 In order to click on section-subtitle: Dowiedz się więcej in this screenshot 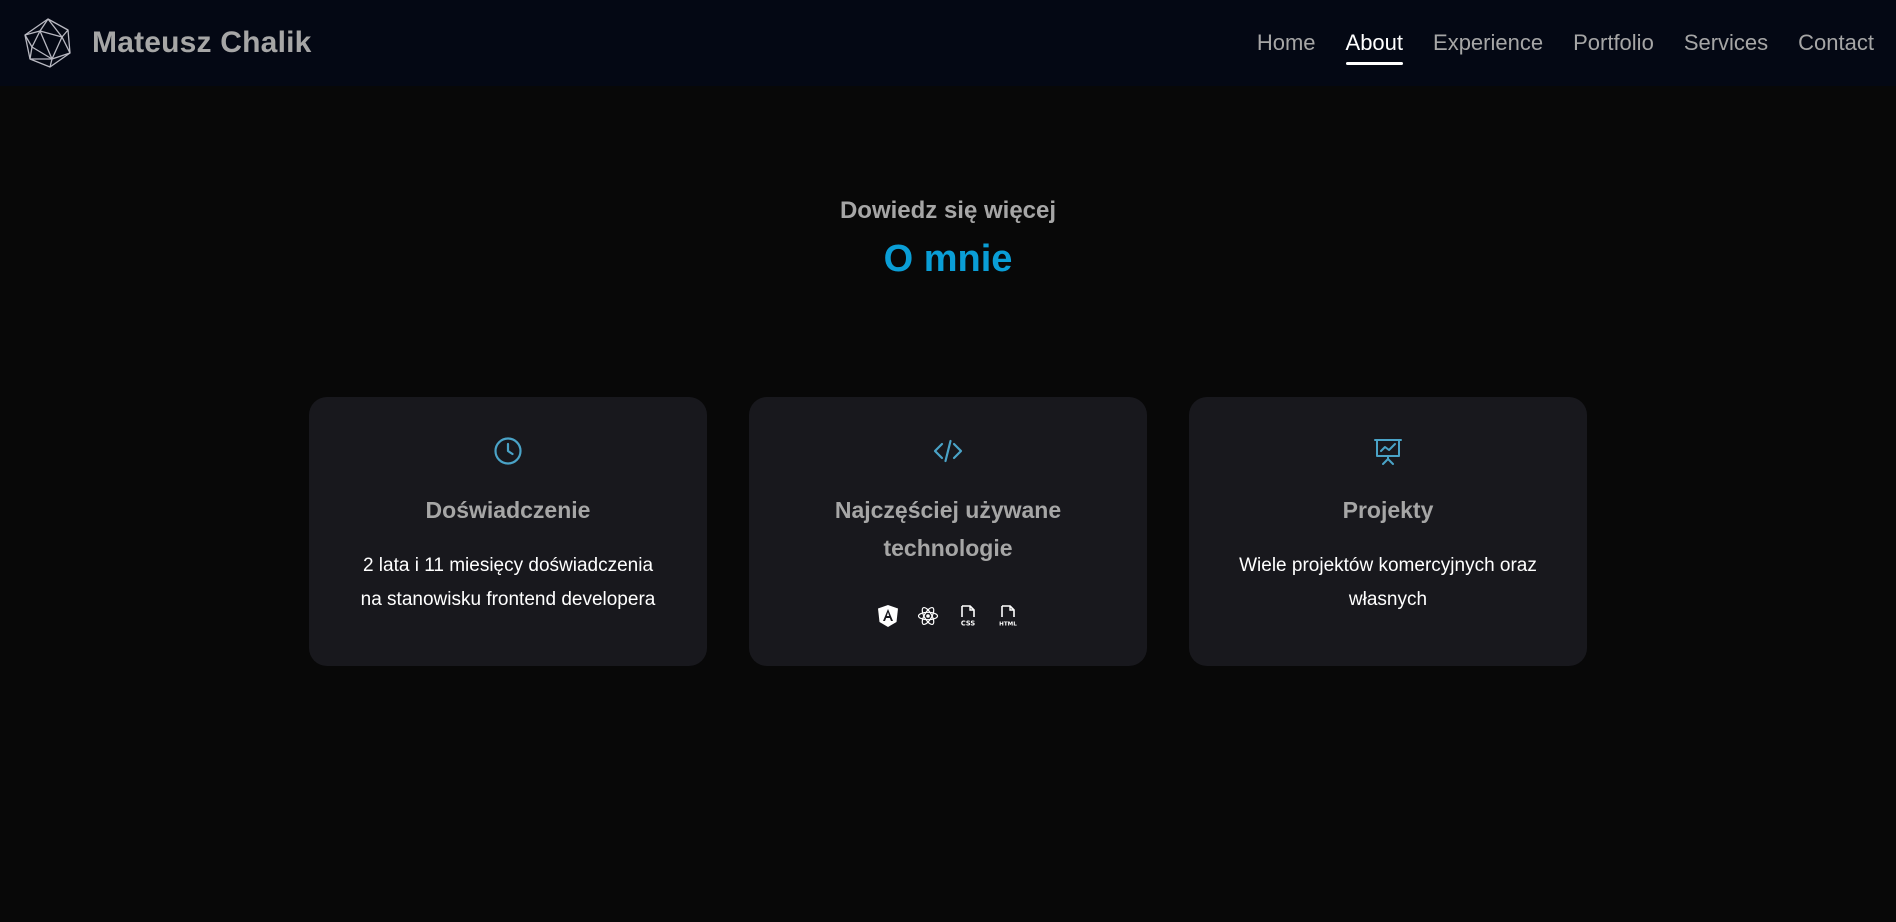, I will do `click(948, 210)`.